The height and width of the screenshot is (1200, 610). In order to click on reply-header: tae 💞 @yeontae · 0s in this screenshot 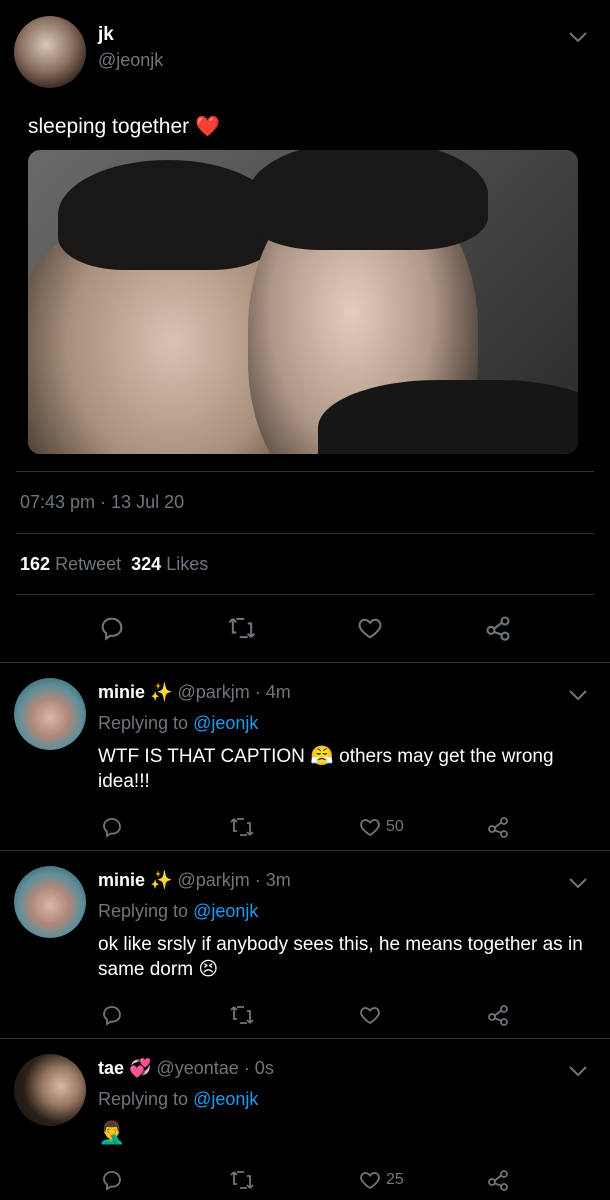, I will do `click(186, 1068)`.